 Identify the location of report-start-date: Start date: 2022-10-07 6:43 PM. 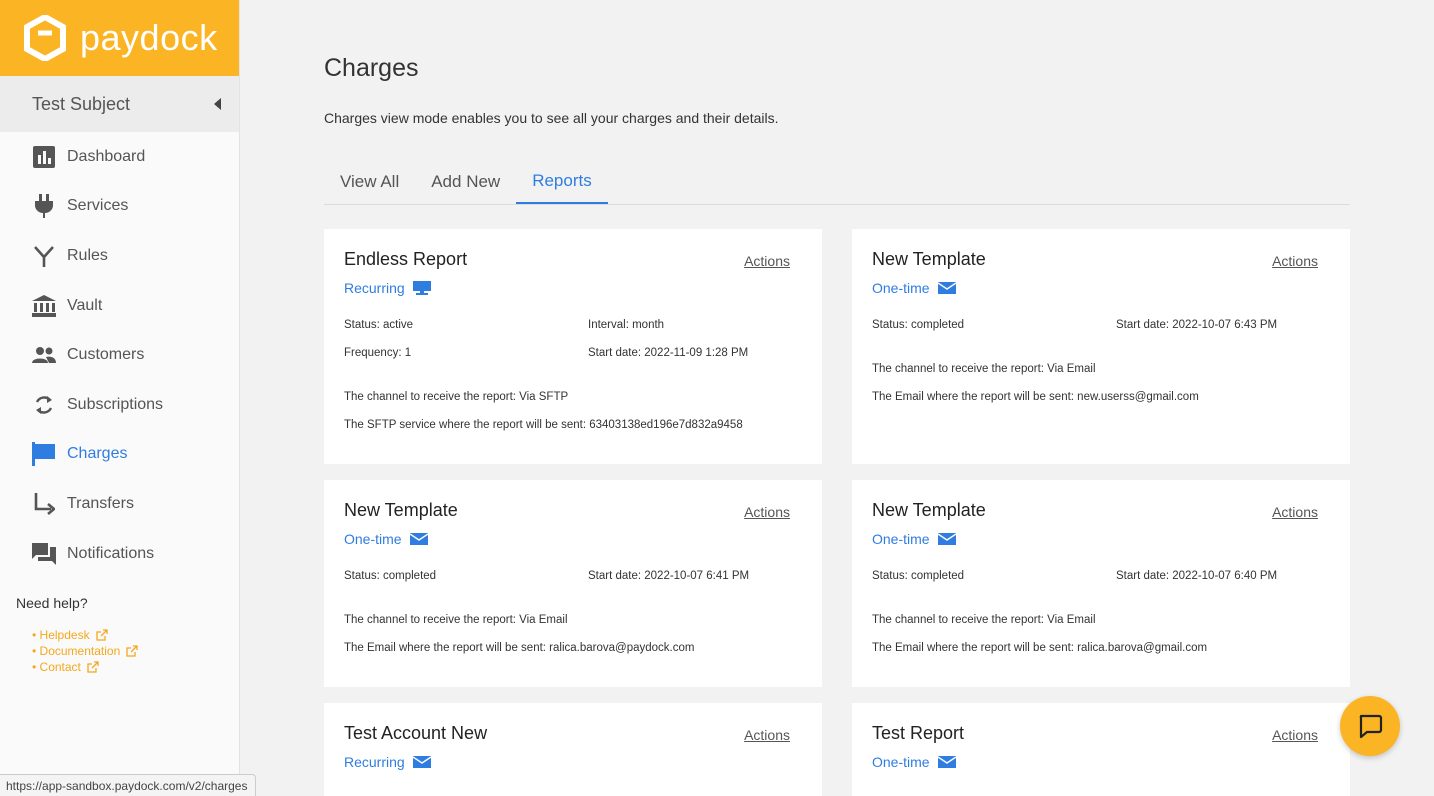
(1197, 325).